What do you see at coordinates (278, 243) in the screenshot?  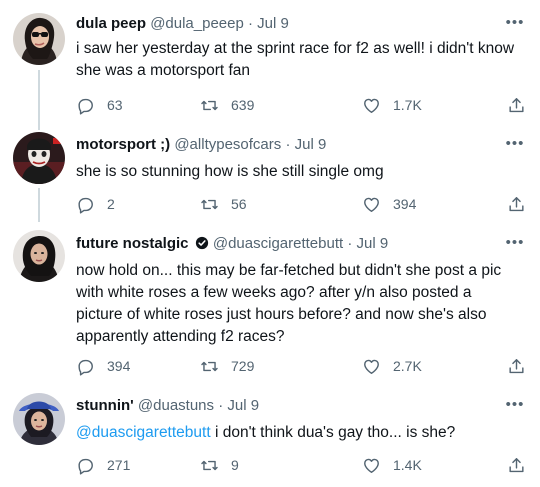 I see `user-handle: @duascigarettebutt` at bounding box center [278, 243].